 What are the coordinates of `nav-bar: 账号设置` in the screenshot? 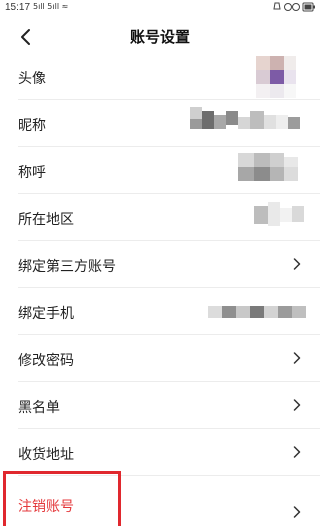 It's located at (160, 37).